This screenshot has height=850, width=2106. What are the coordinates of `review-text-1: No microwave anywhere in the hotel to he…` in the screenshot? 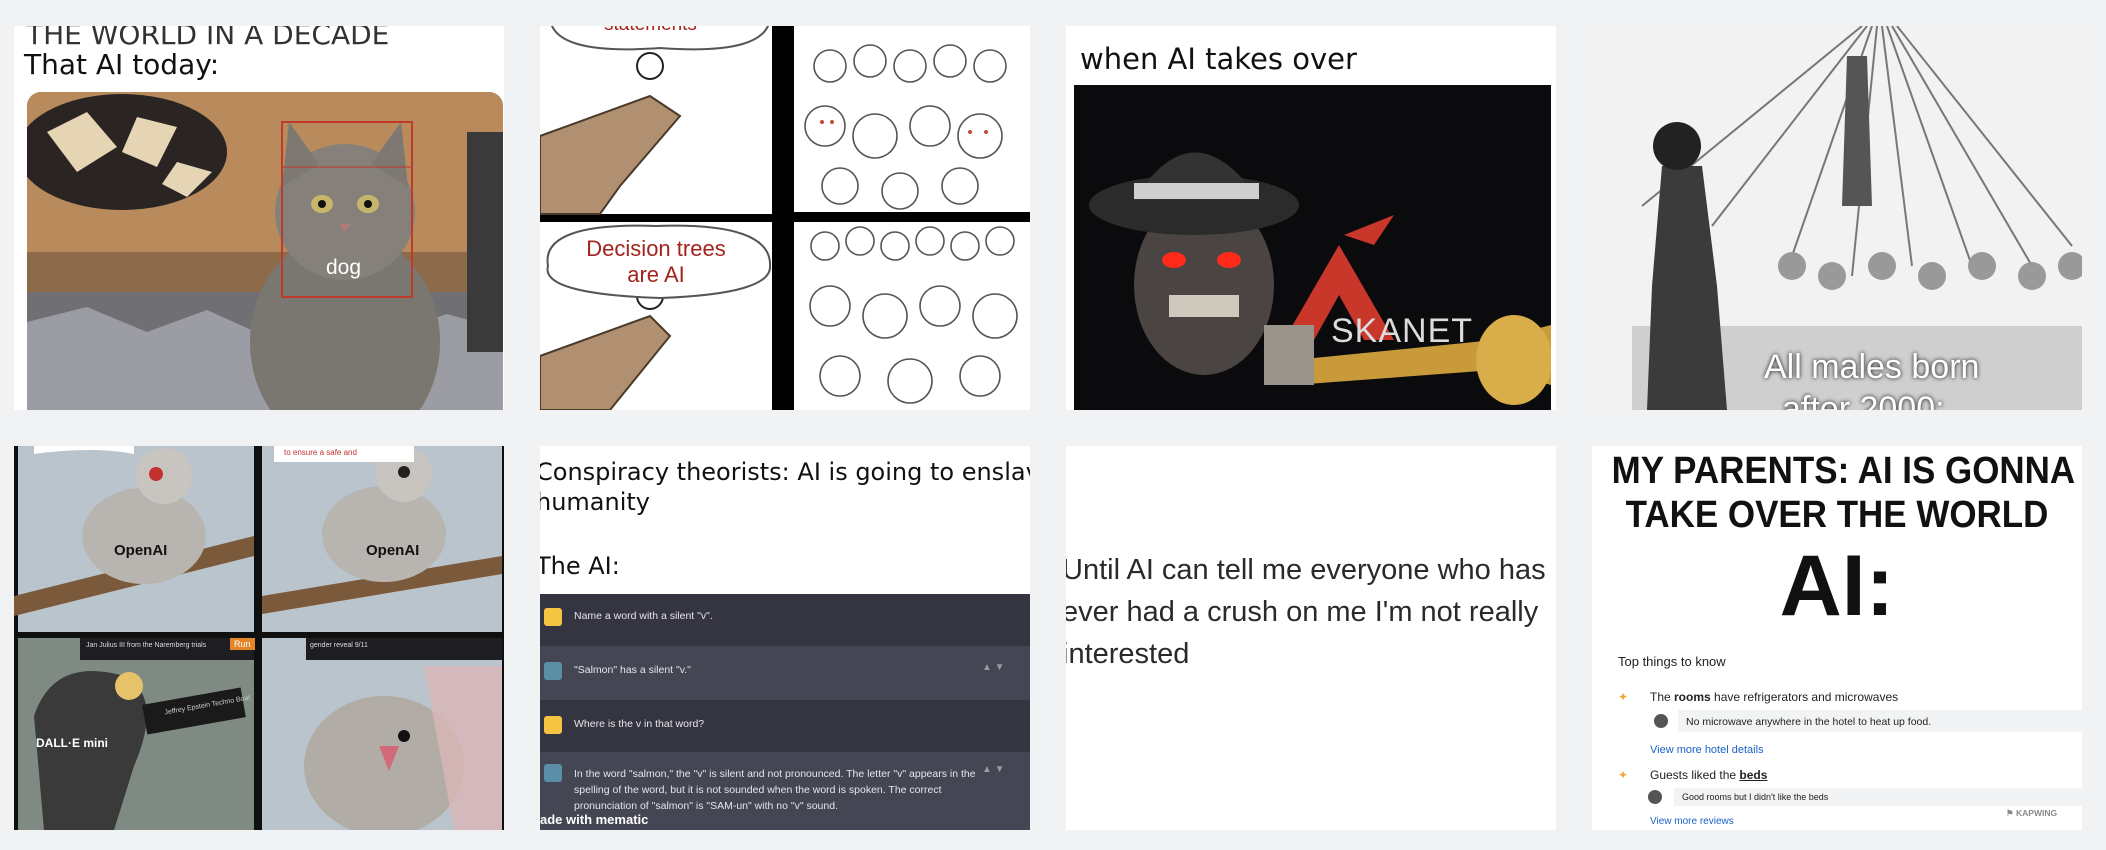 It's located at (1809, 722).